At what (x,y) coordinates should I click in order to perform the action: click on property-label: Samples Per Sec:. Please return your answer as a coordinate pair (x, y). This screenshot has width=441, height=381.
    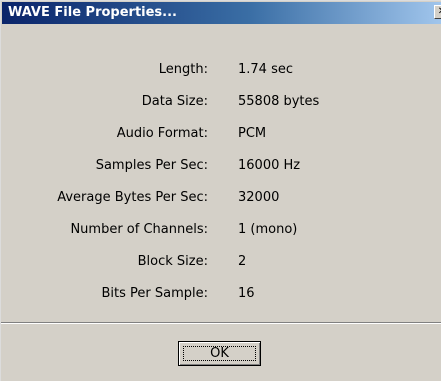
    Looking at the image, I should click on (151, 165).